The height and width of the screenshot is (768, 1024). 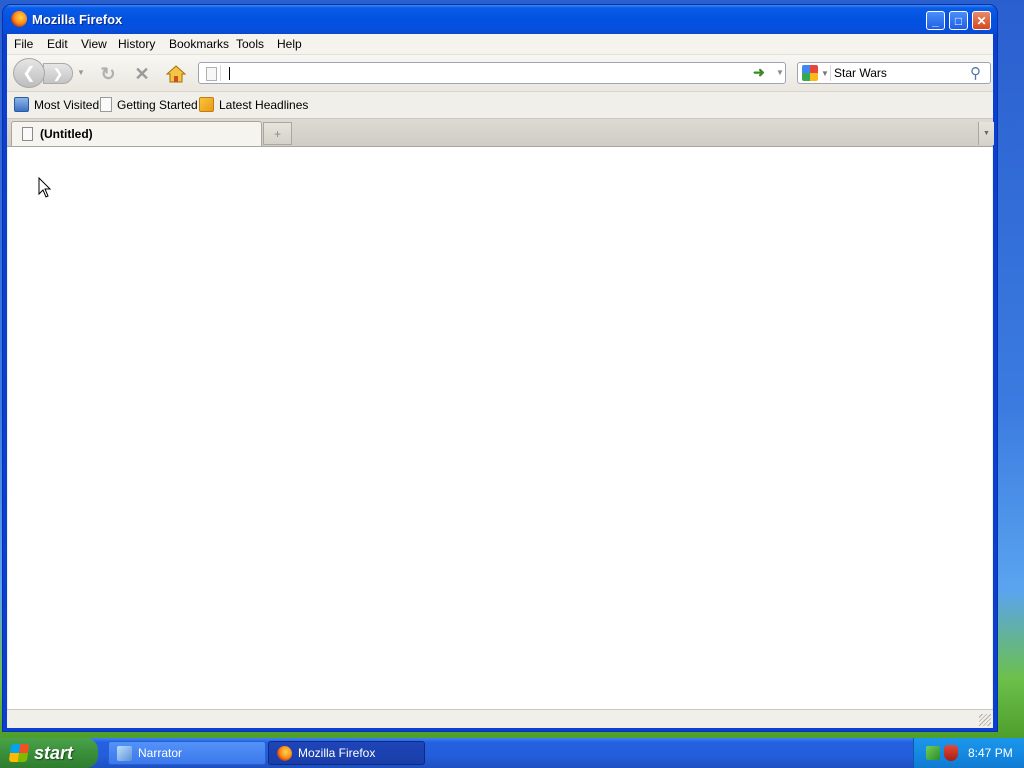 What do you see at coordinates (810, 73) in the screenshot?
I see `google-icon` at bounding box center [810, 73].